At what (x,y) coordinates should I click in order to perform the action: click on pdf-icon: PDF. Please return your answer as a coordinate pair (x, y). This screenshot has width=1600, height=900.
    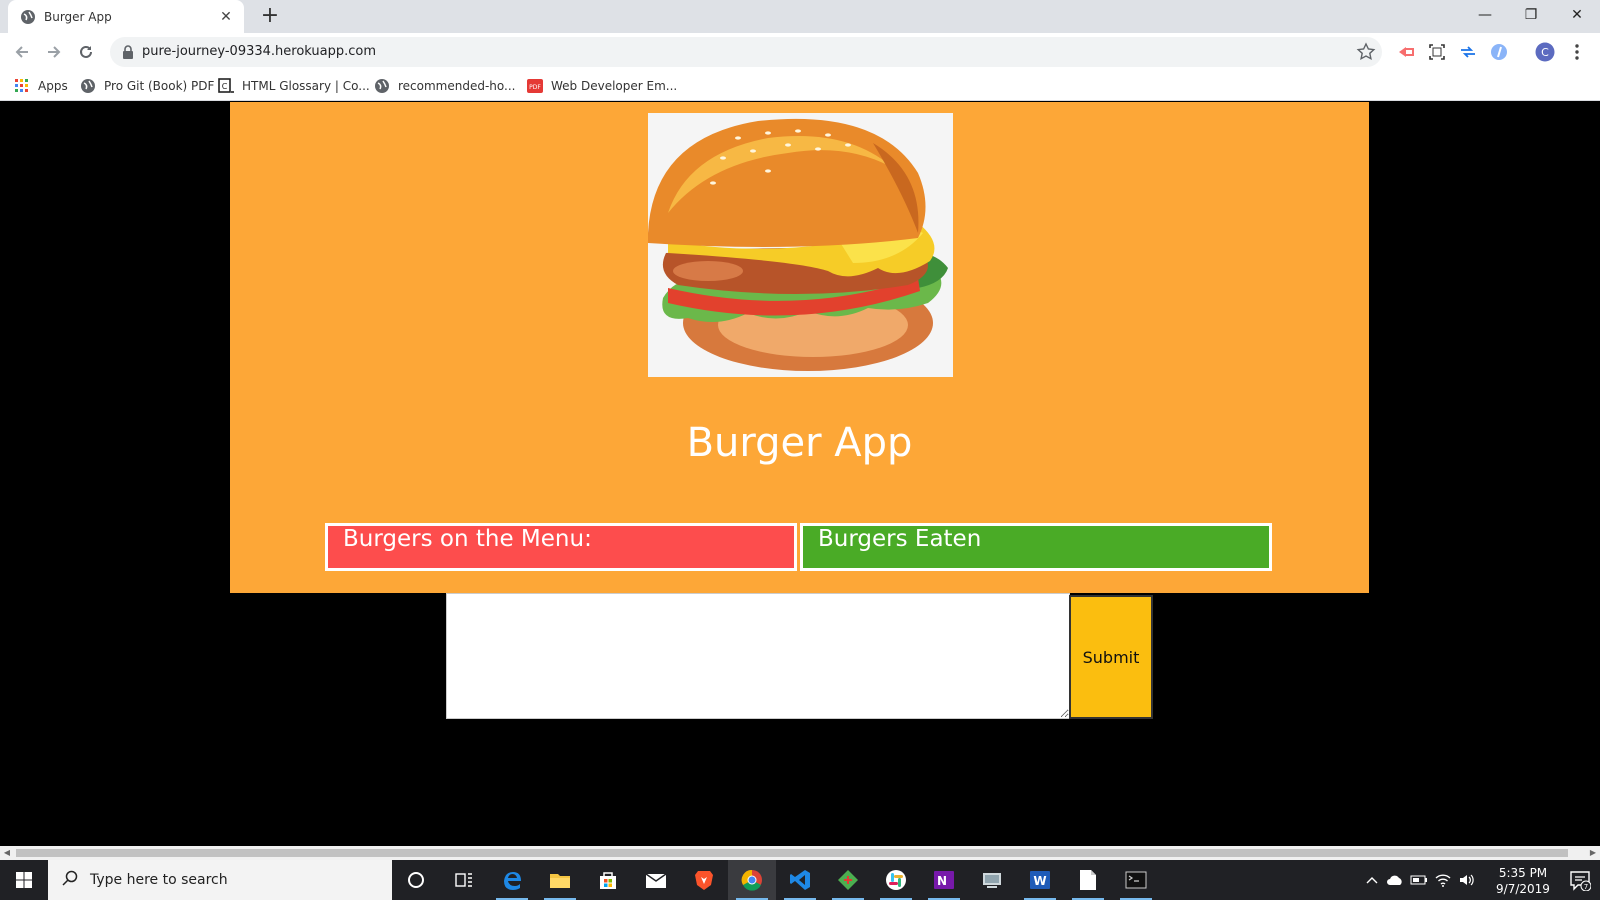
    Looking at the image, I should click on (535, 86).